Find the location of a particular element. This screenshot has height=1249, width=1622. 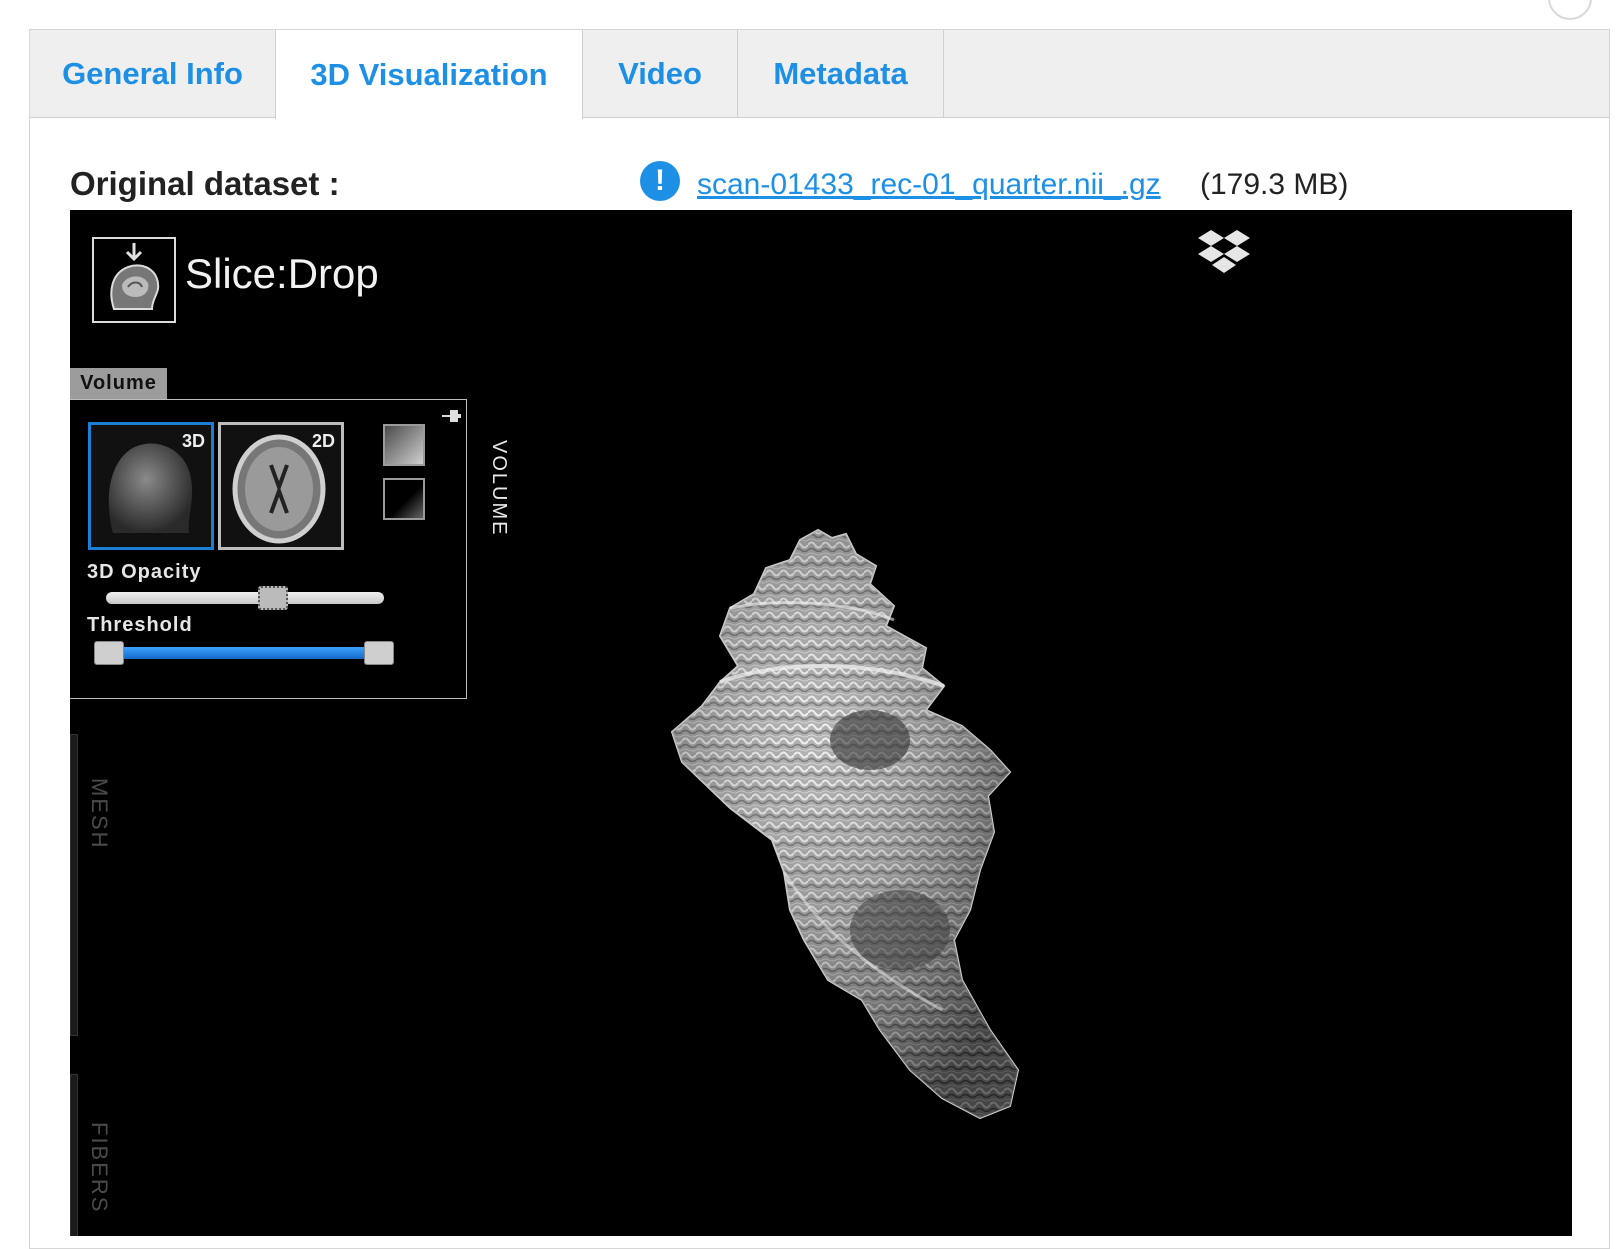

fibers-side-label: FIBERS is located at coordinates (99, 1167).